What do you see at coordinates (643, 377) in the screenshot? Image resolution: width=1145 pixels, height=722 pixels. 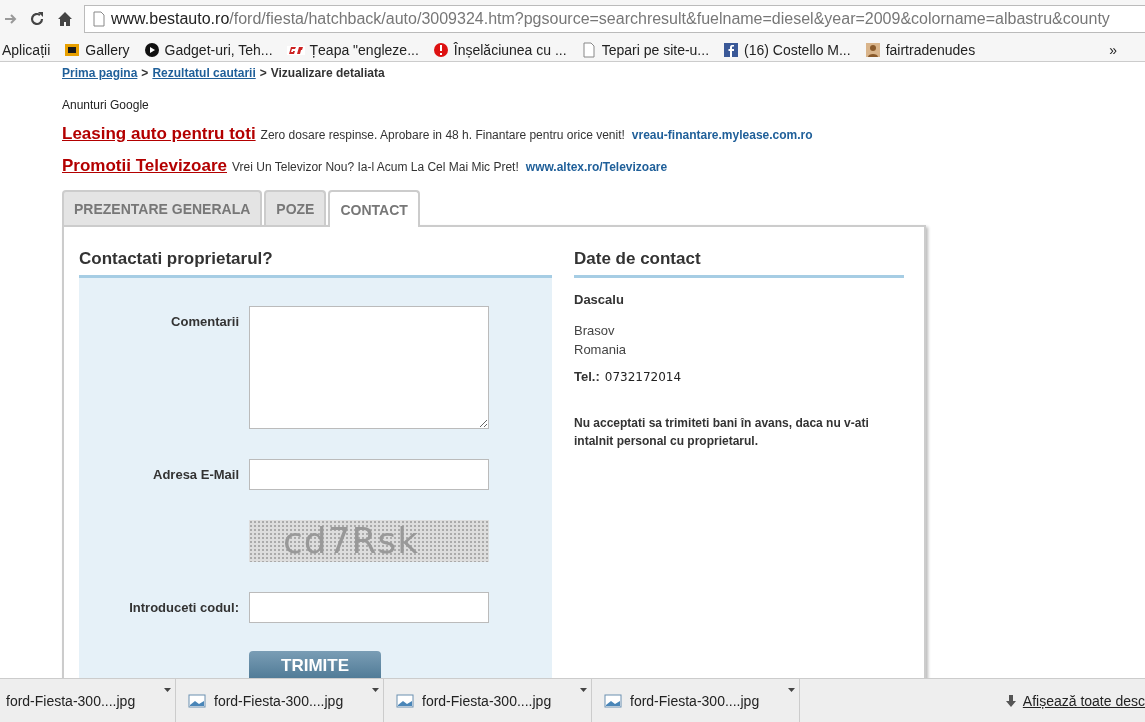 I see `phone-number: 0732172014` at bounding box center [643, 377].